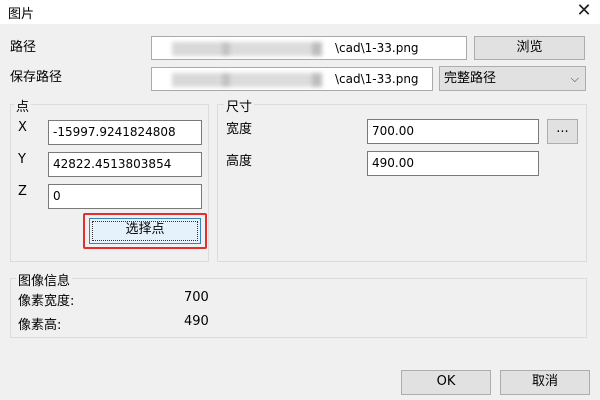  Describe the element at coordinates (125, 196) in the screenshot. I see `z-input: 0` at that location.